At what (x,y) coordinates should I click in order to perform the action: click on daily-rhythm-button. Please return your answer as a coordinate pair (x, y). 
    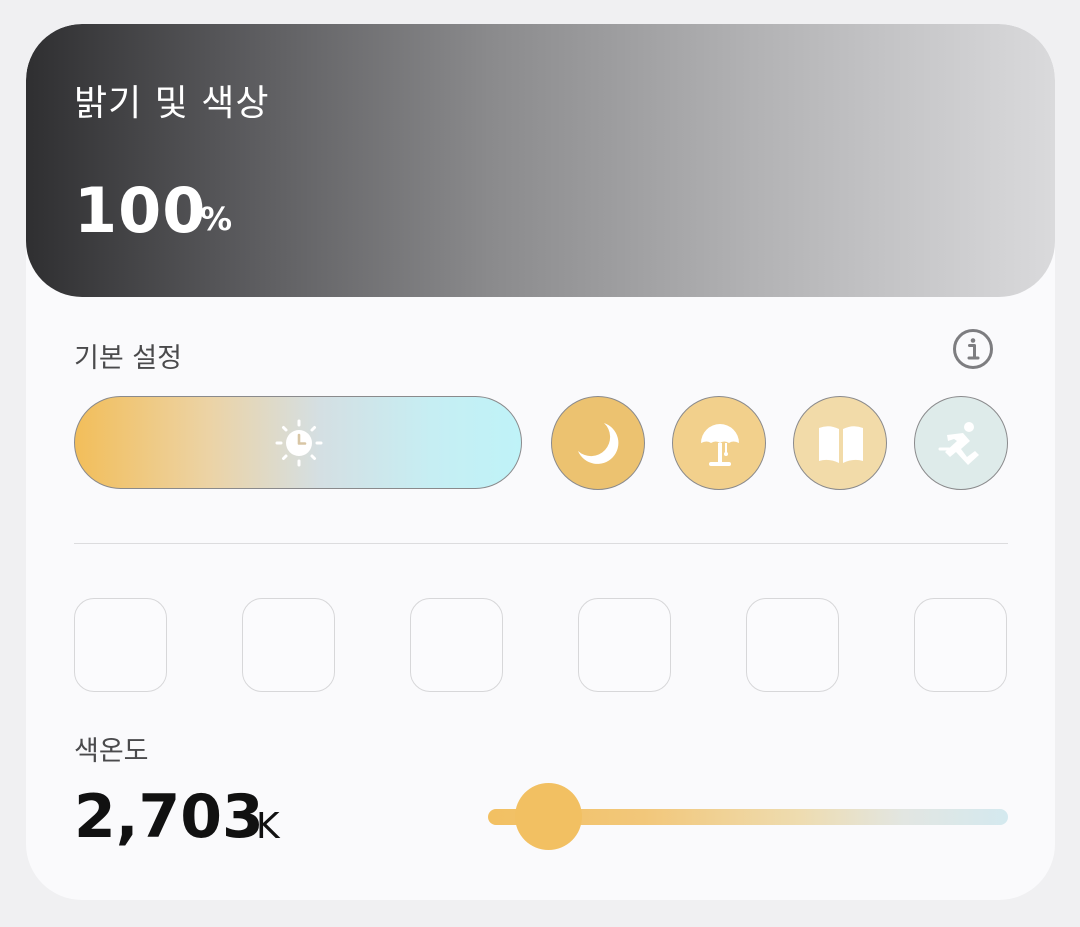
    Looking at the image, I should click on (298, 442).